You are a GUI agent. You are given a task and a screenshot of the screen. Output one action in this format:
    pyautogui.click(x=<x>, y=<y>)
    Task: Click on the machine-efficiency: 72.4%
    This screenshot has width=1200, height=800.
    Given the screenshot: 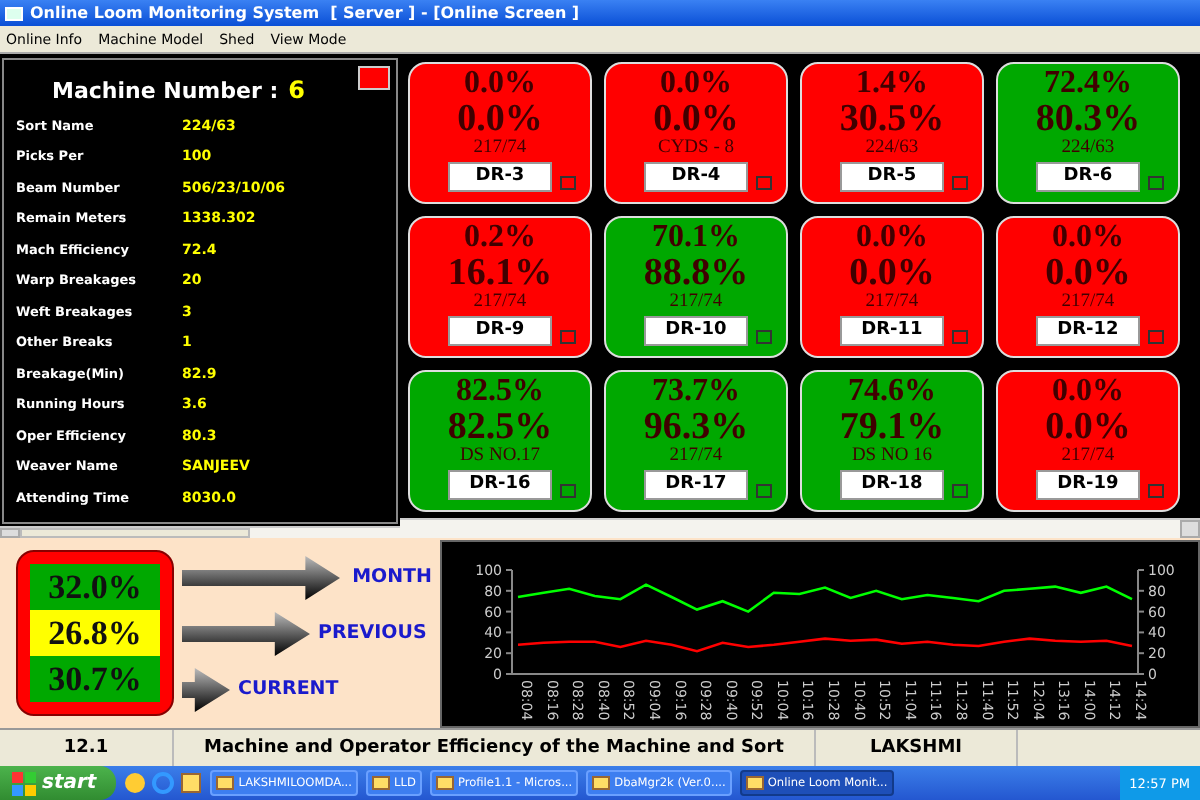 What is the action you would take?
    pyautogui.click(x=1088, y=84)
    